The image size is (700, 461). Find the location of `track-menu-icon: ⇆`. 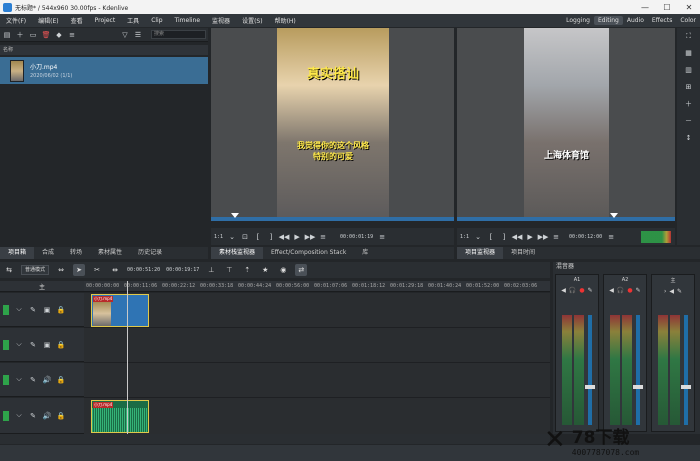

track-menu-icon: ⇆ is located at coordinates (9, 270).